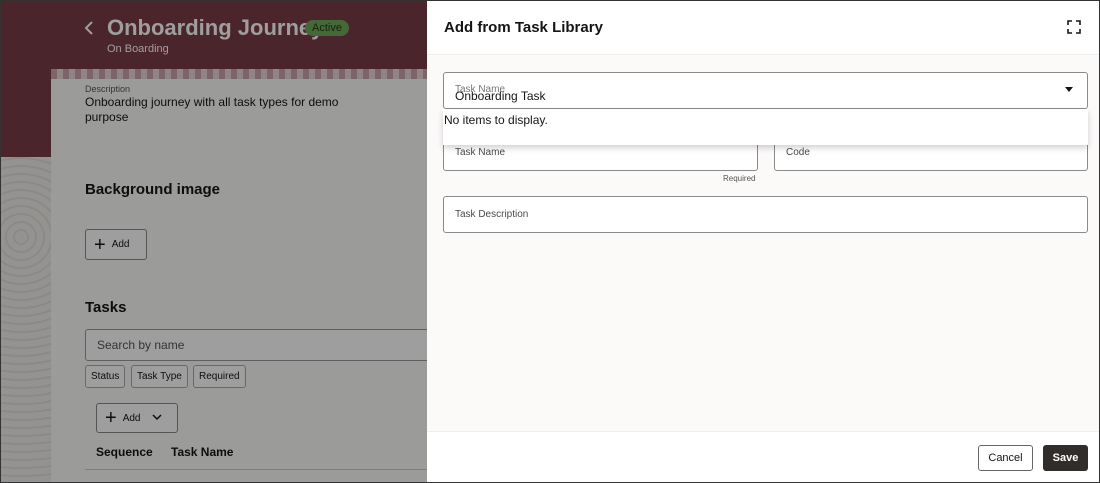 The height and width of the screenshot is (483, 1100). Describe the element at coordinates (1074, 27) in the screenshot. I see `expand-icon` at that location.